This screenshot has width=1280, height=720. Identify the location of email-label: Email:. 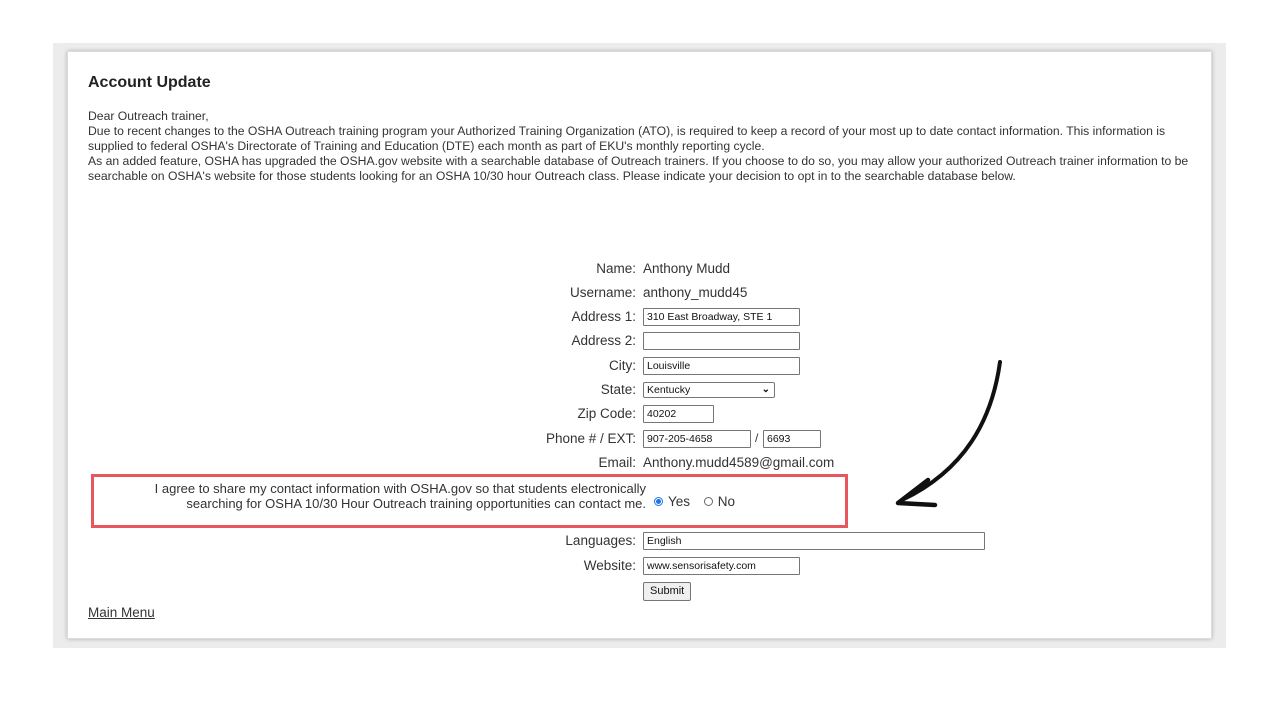
(617, 462).